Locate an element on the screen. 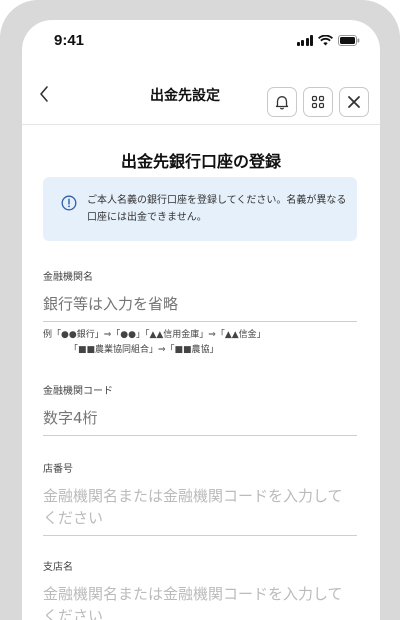  bank-name-label: 金融機関名 is located at coordinates (68, 277).